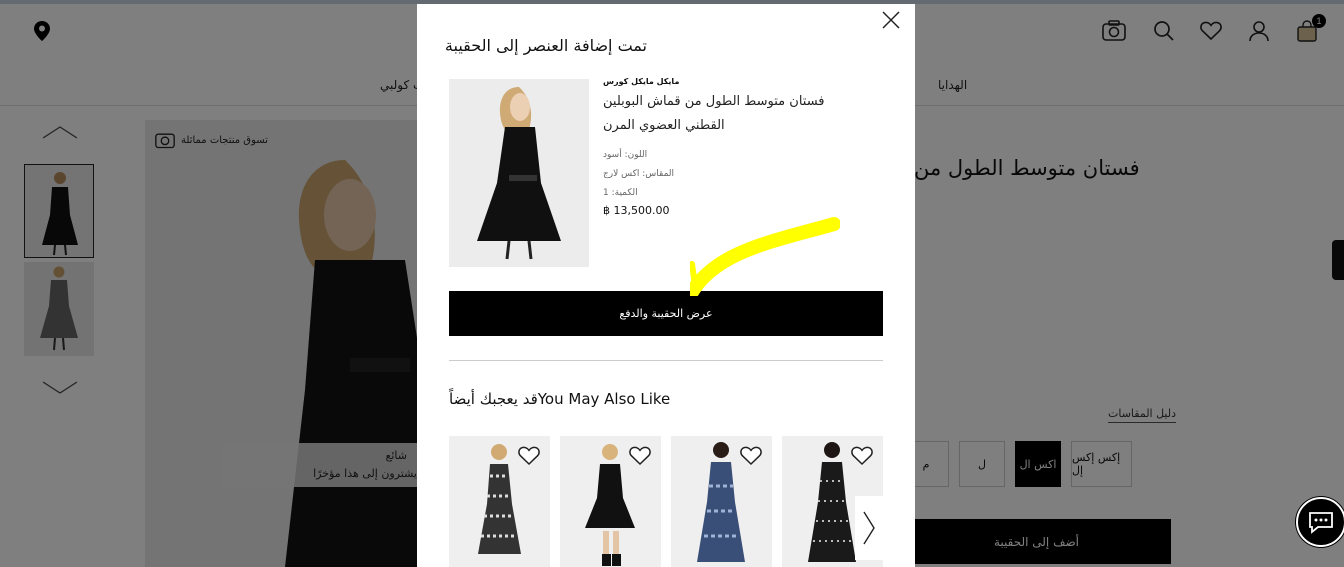 This screenshot has height=567, width=1344. What do you see at coordinates (519, 173) in the screenshot?
I see `added-product-image` at bounding box center [519, 173].